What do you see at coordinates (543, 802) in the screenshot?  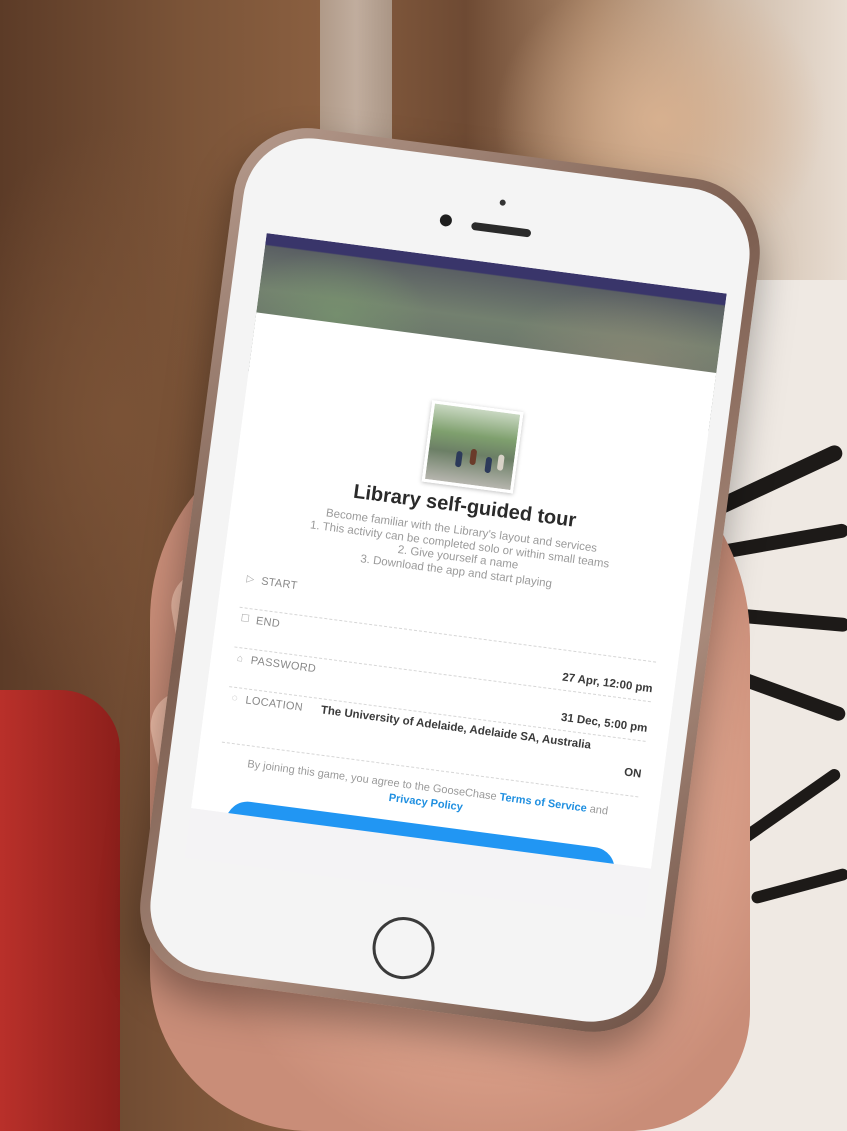 I see `terms-of-service-link: Terms of Service` at bounding box center [543, 802].